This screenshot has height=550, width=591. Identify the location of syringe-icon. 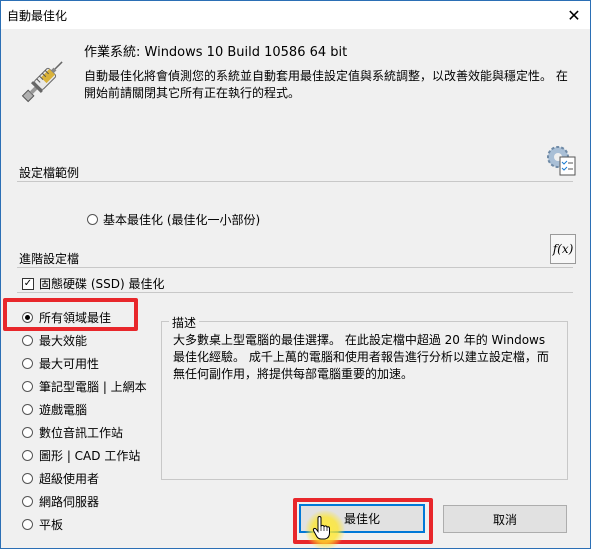
(43, 81).